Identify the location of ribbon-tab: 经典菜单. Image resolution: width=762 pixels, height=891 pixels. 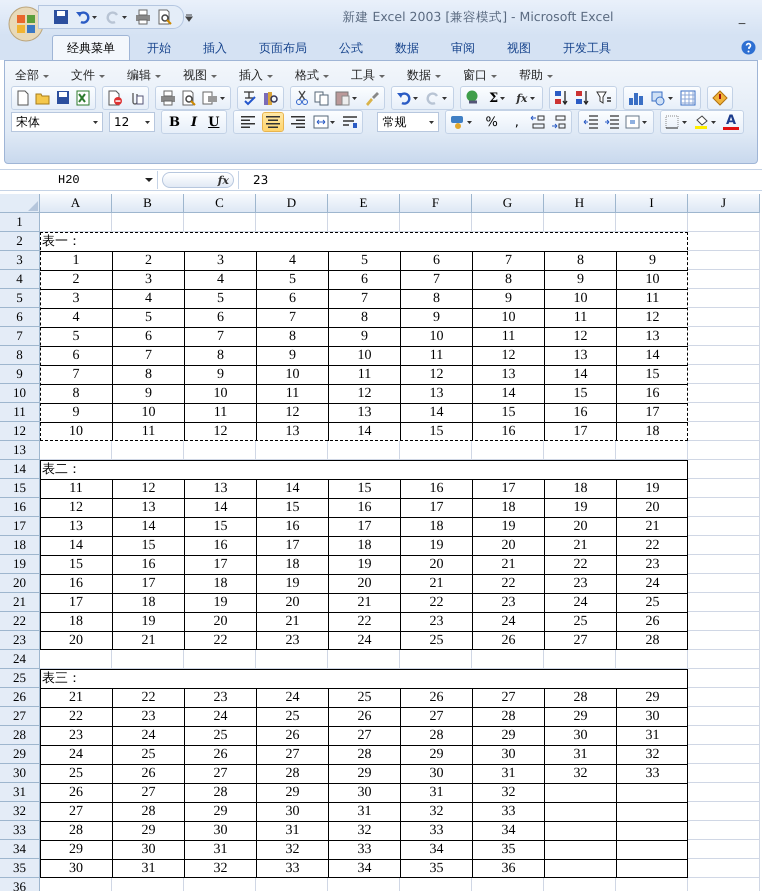
(91, 47).